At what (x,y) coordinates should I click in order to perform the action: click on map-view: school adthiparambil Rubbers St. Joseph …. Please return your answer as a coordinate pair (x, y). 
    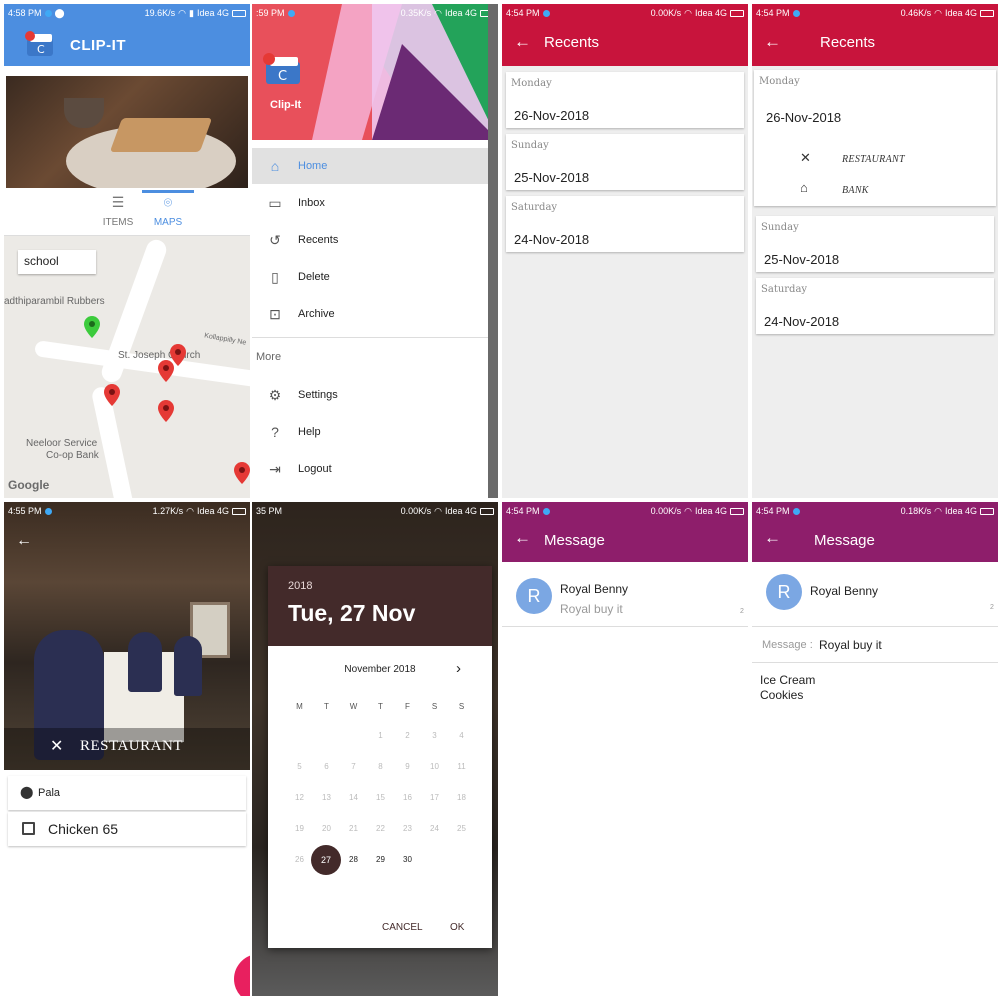
    Looking at the image, I should click on (127, 367).